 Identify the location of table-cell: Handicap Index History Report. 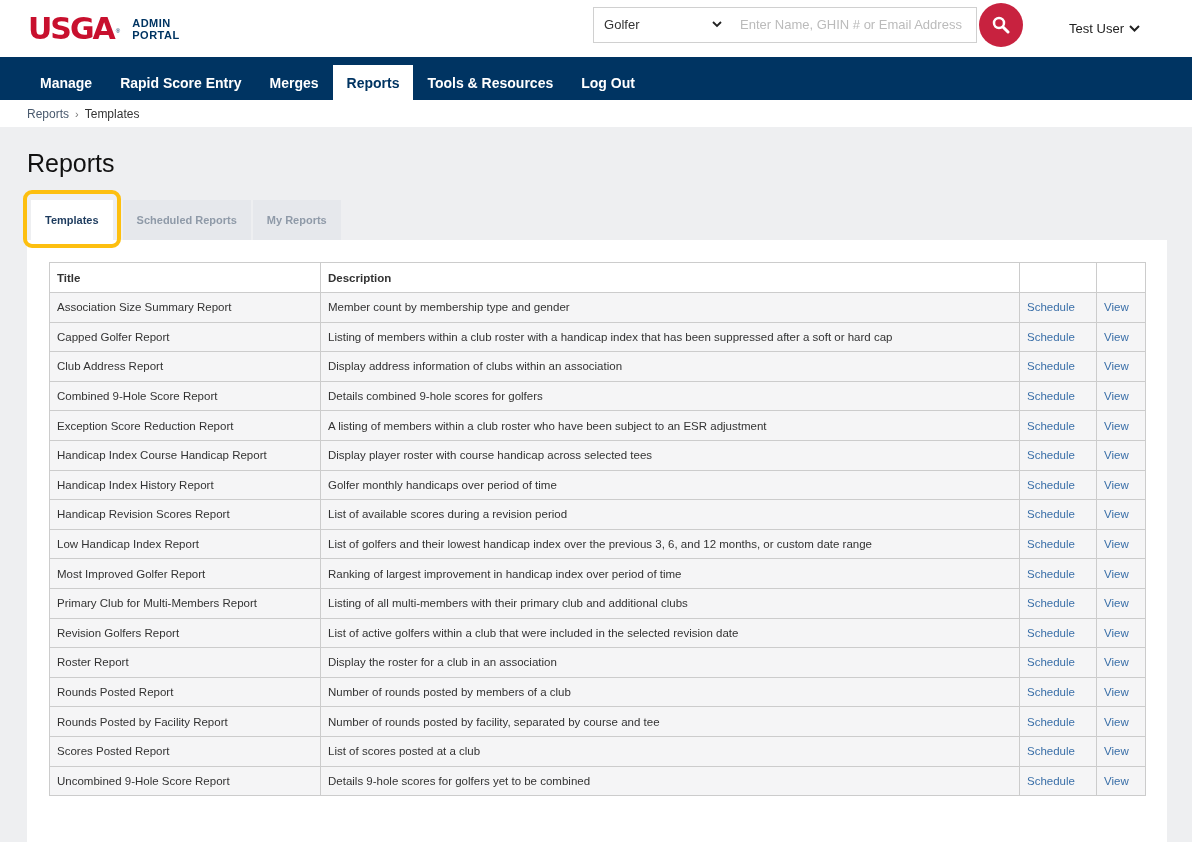
(185, 485).